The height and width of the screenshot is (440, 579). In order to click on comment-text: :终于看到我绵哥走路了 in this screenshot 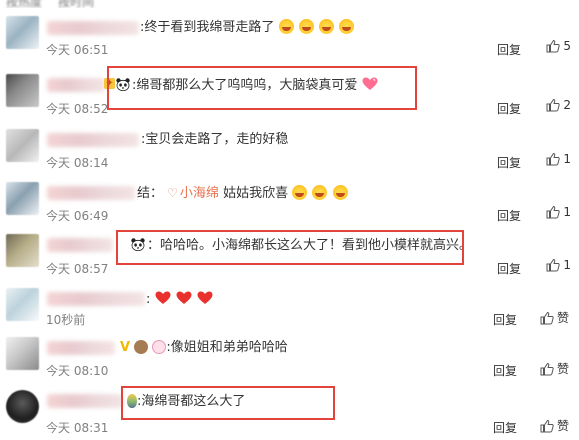, I will do `click(247, 27)`.